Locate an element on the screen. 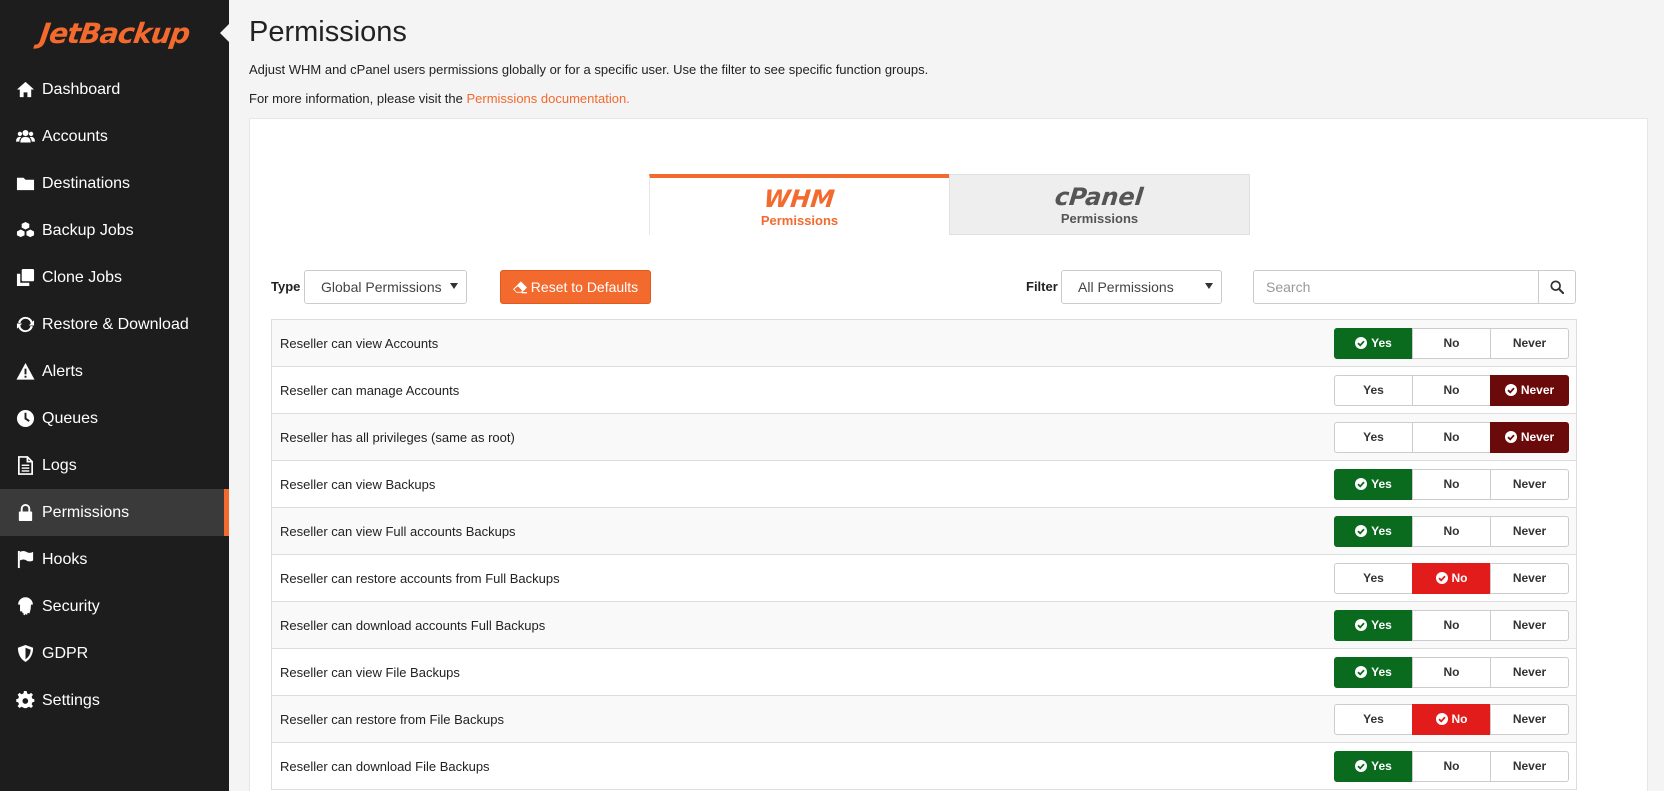  clone-icon is located at coordinates (25, 278).